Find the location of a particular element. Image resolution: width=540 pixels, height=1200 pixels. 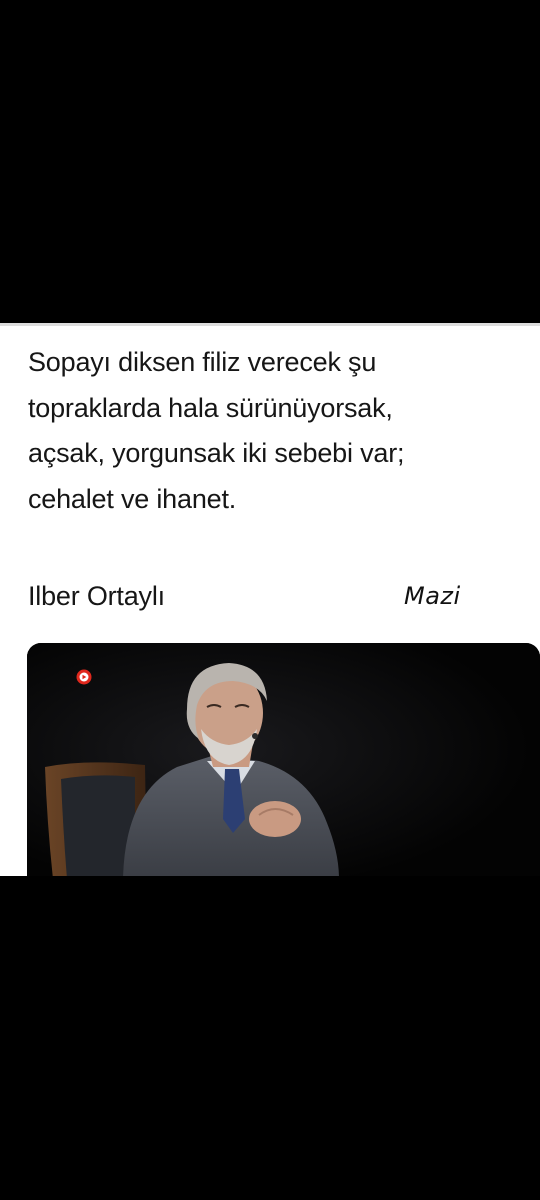

author-name: Ilber Ortaylı is located at coordinates (96, 596).